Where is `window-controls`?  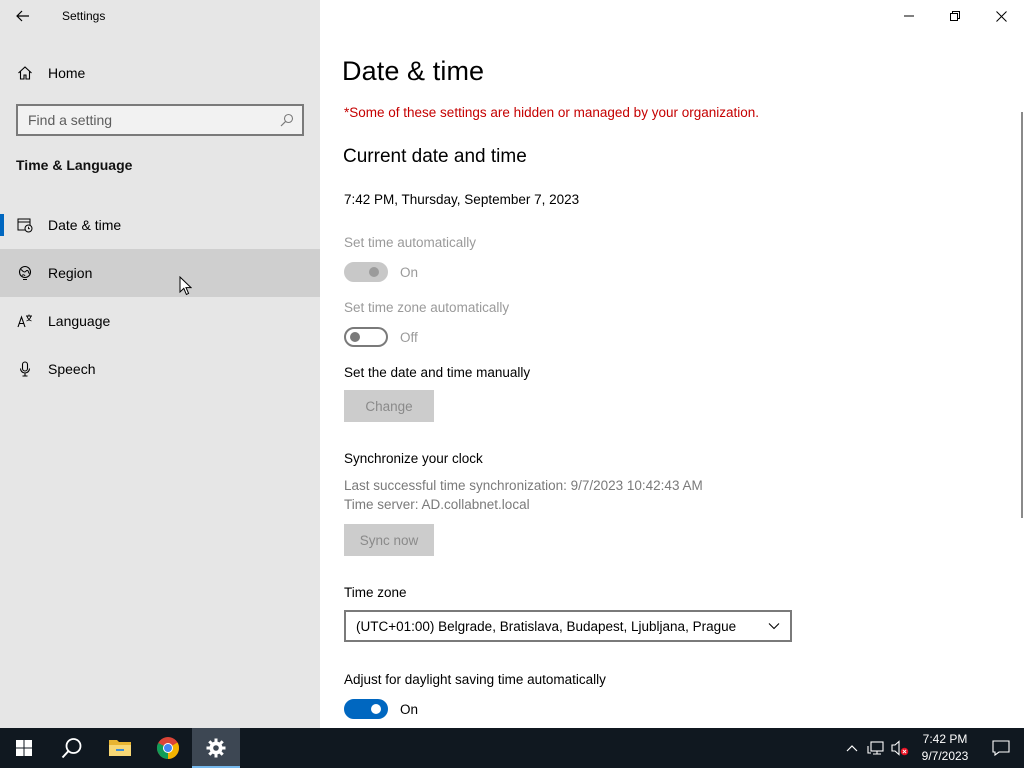
window-controls is located at coordinates (955, 16).